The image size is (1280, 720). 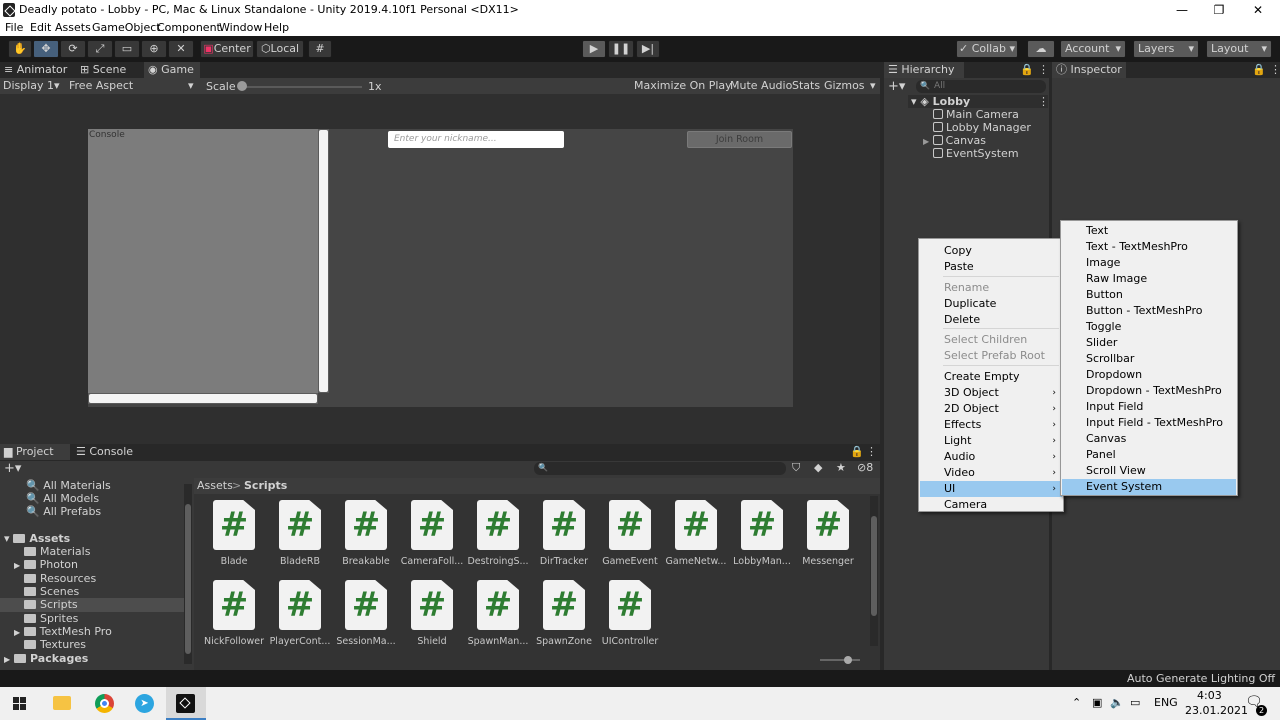 What do you see at coordinates (991, 441) in the screenshot?
I see `context-menu-item-light: Light ›` at bounding box center [991, 441].